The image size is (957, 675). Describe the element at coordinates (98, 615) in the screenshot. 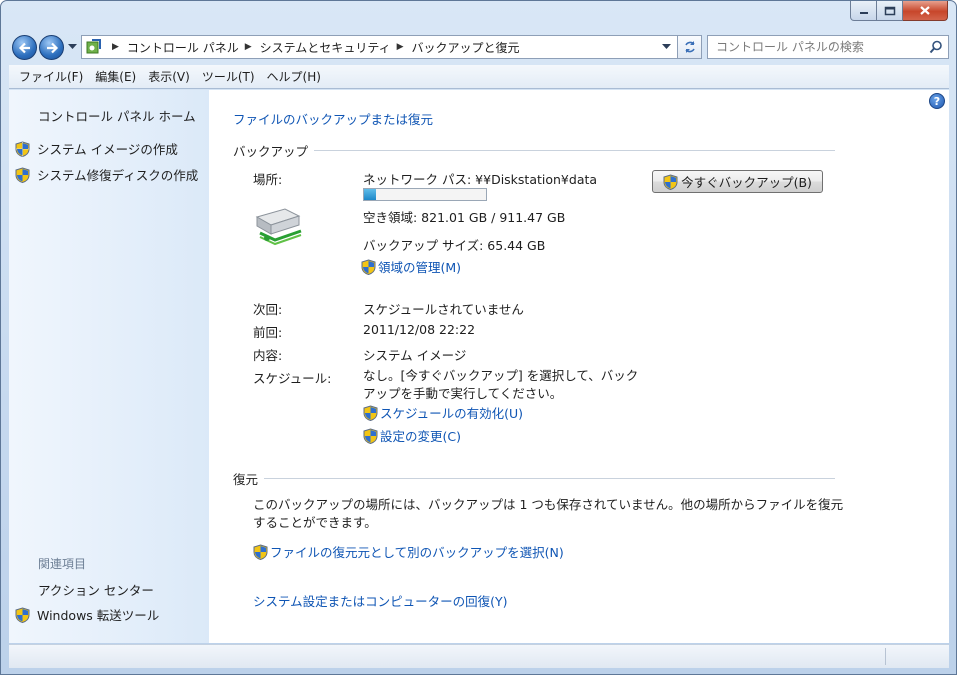

I see `sidebar-item-label: Windows 転送ツール` at that location.